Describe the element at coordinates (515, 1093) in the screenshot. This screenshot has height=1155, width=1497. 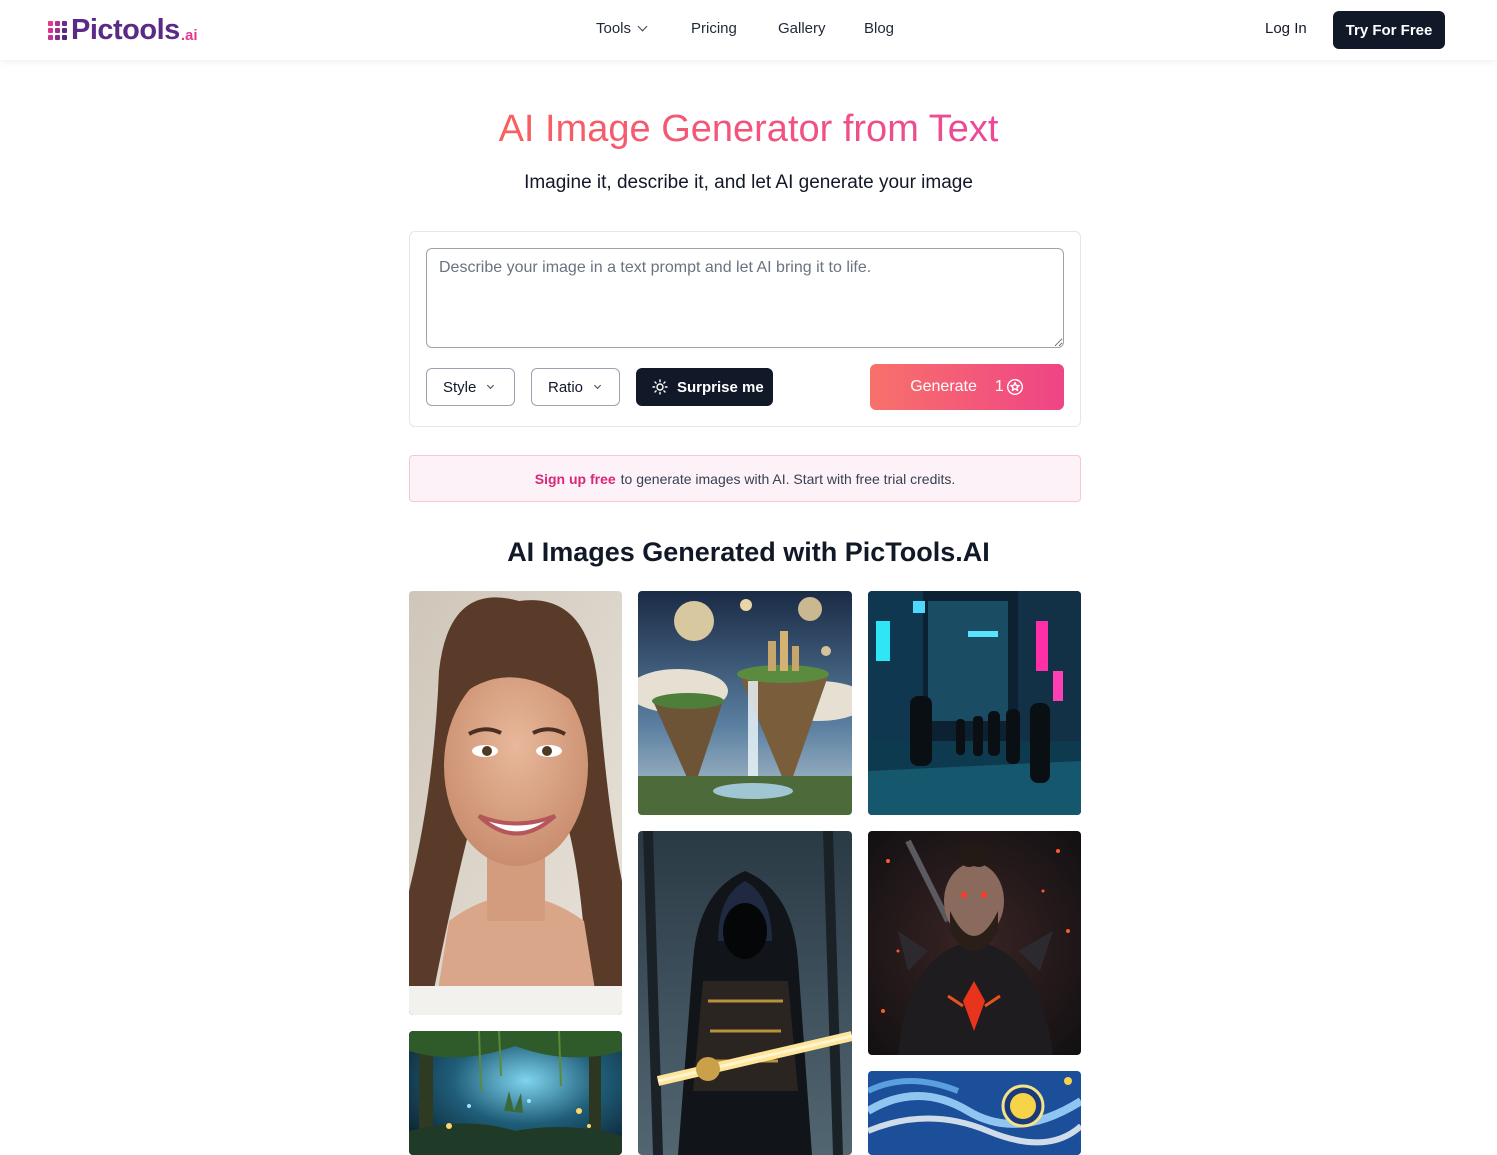
I see `gallery-image-enchanted-jungle` at that location.